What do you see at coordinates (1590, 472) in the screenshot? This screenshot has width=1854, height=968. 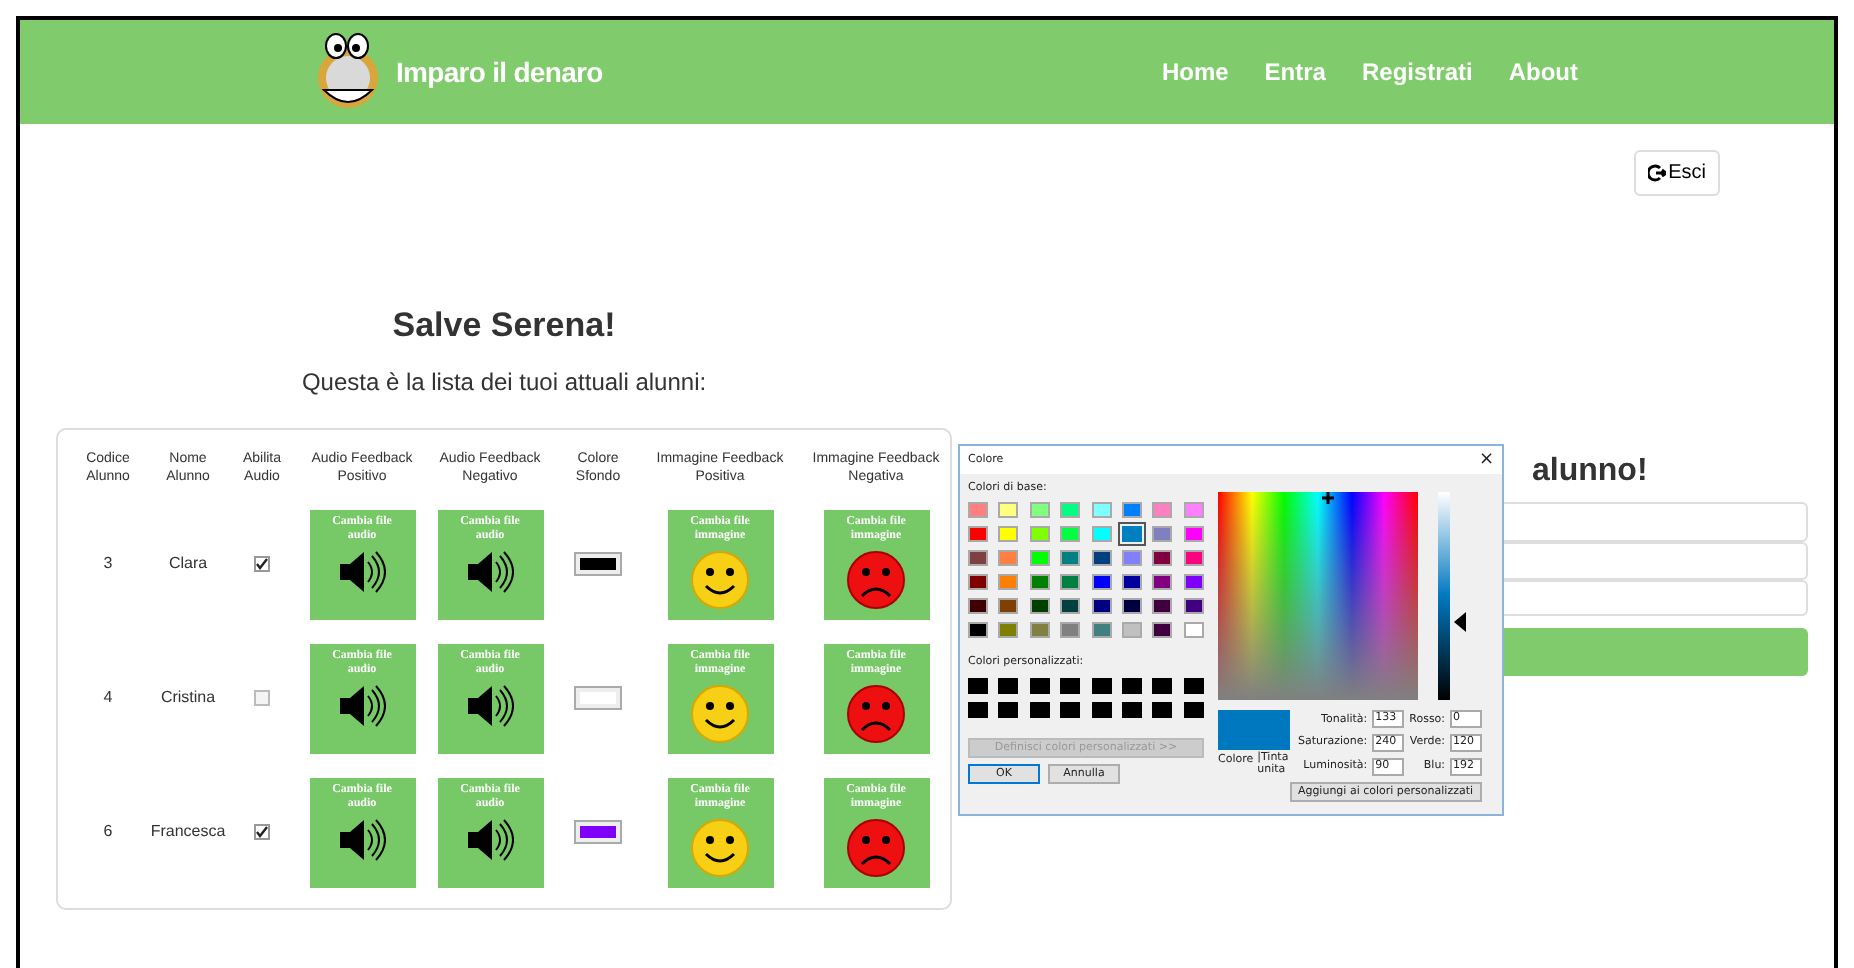 I see `form-heading: alunno!` at bounding box center [1590, 472].